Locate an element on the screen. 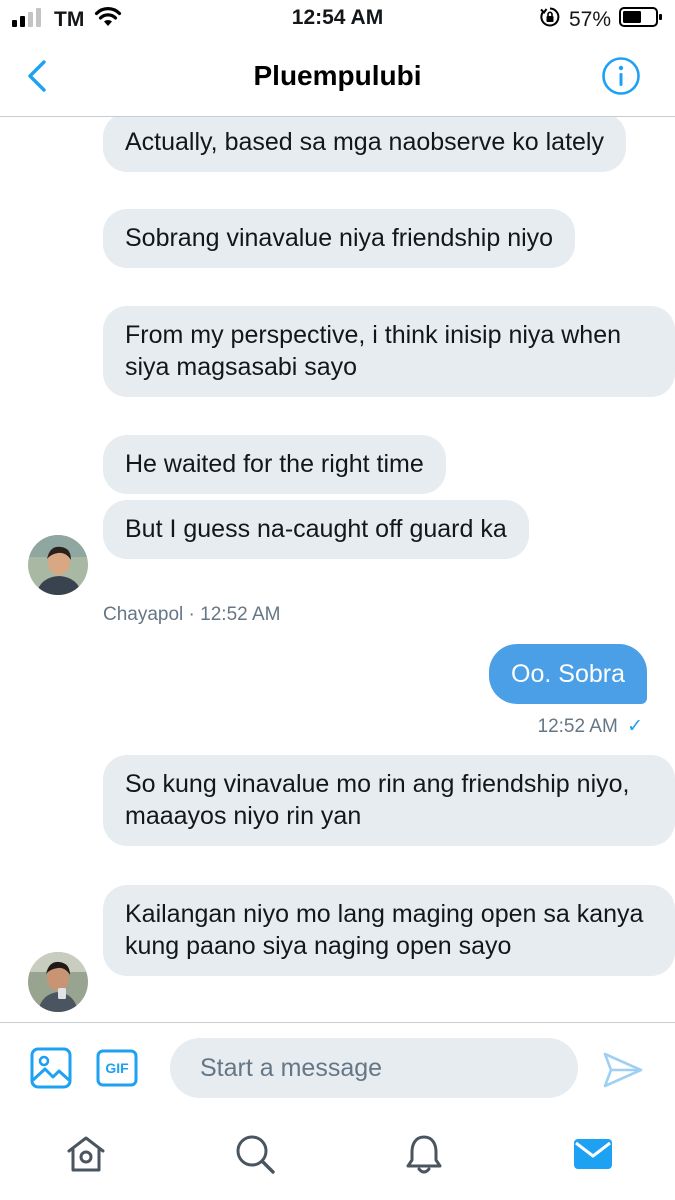 This screenshot has width=675, height=1200. gif-label: GIF is located at coordinates (117, 1068).